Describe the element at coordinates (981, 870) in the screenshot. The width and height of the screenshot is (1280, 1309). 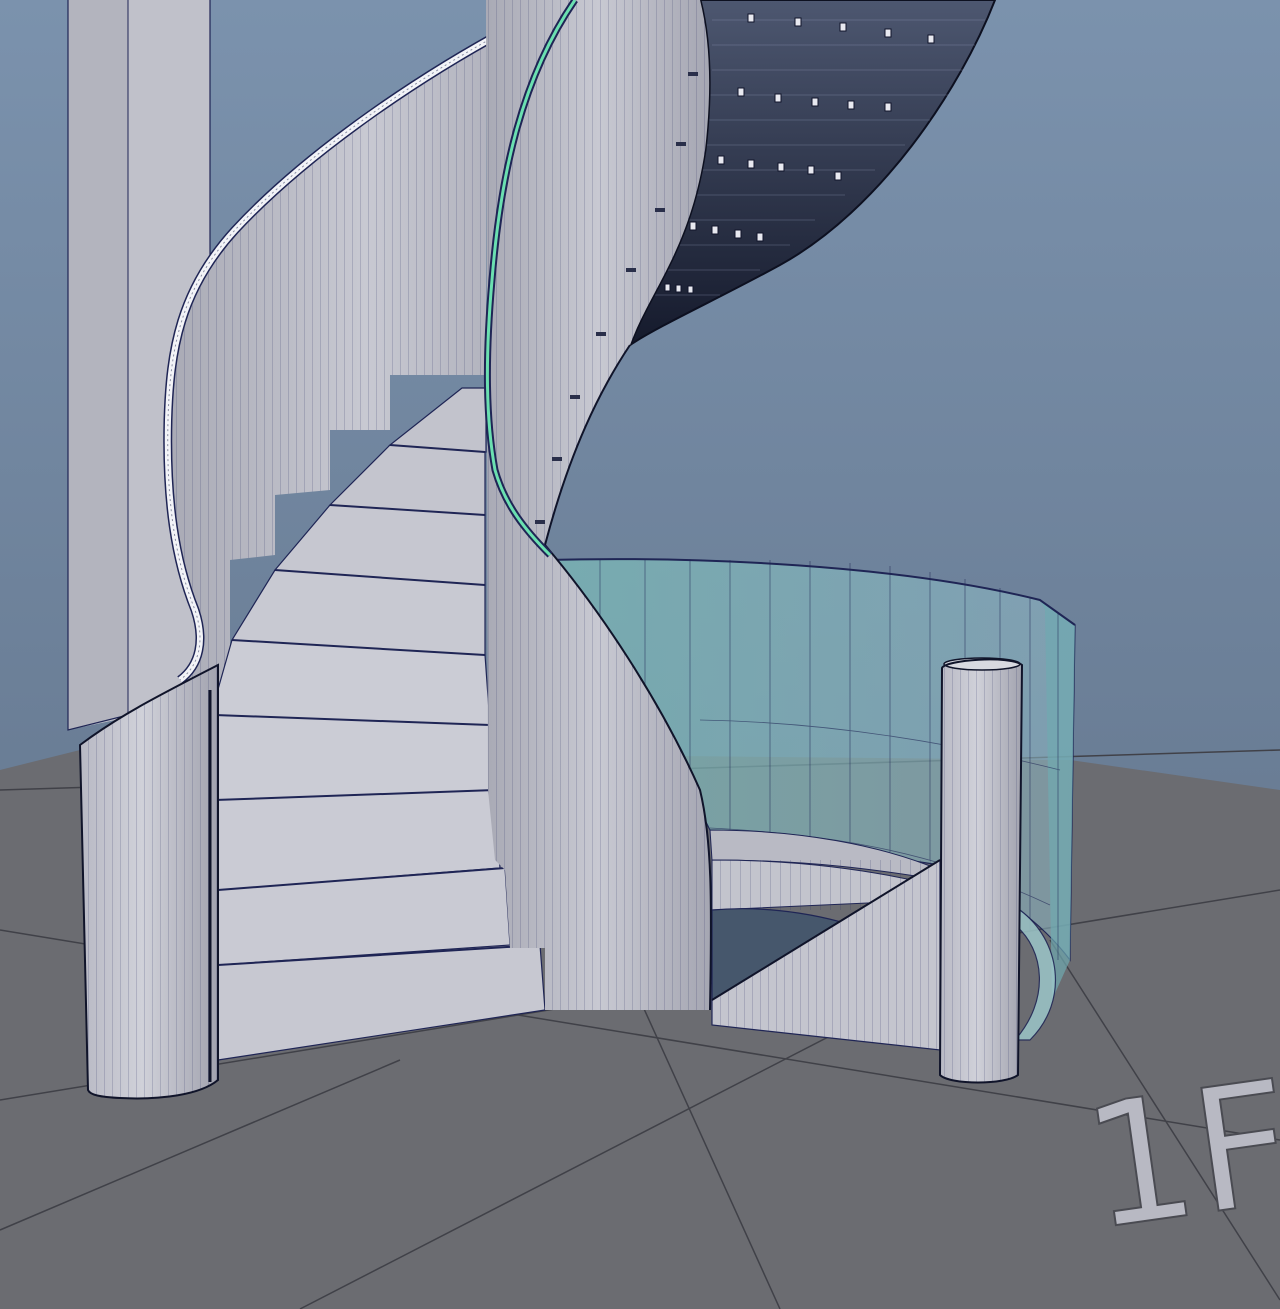
I see `newel-post-right` at that location.